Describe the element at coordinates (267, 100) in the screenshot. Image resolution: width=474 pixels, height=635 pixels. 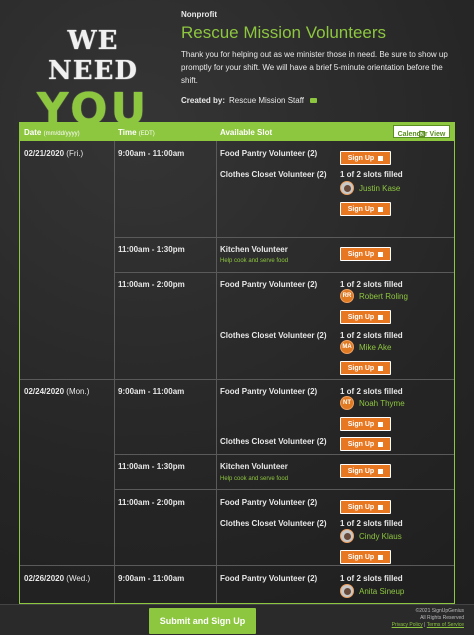
I see `created-by-name: Rescue Mission Staff` at that location.